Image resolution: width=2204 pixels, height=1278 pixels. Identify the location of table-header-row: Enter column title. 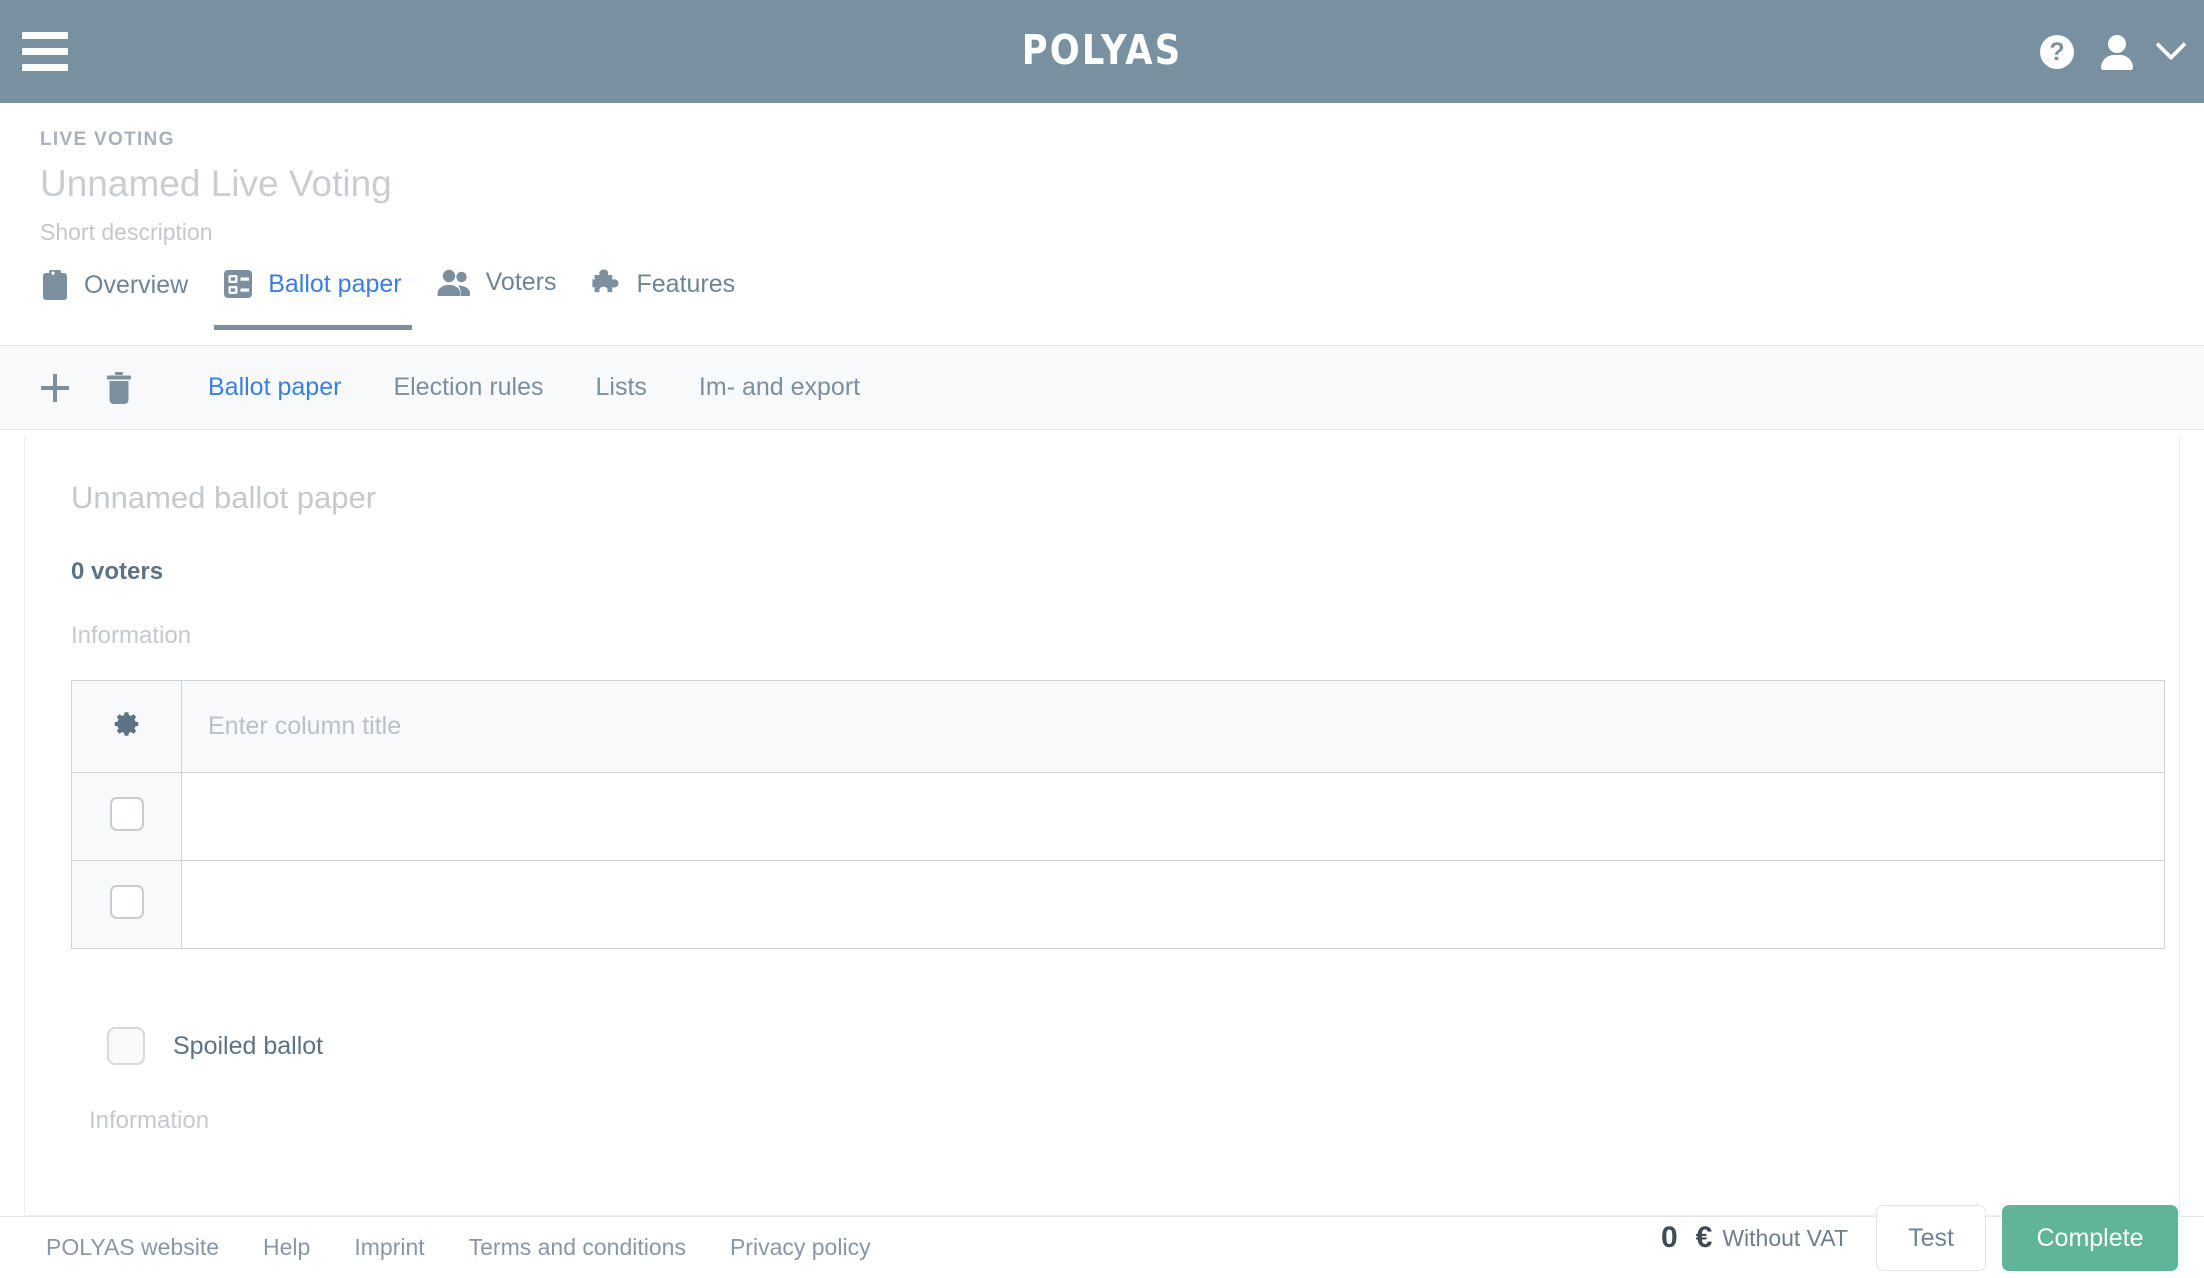
(1118, 726).